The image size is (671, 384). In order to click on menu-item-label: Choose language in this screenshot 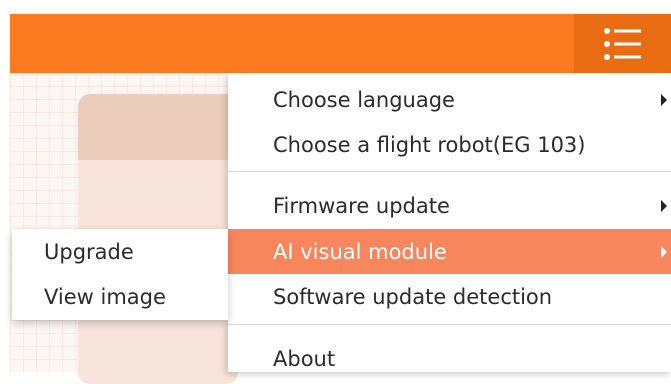, I will do `click(364, 100)`.